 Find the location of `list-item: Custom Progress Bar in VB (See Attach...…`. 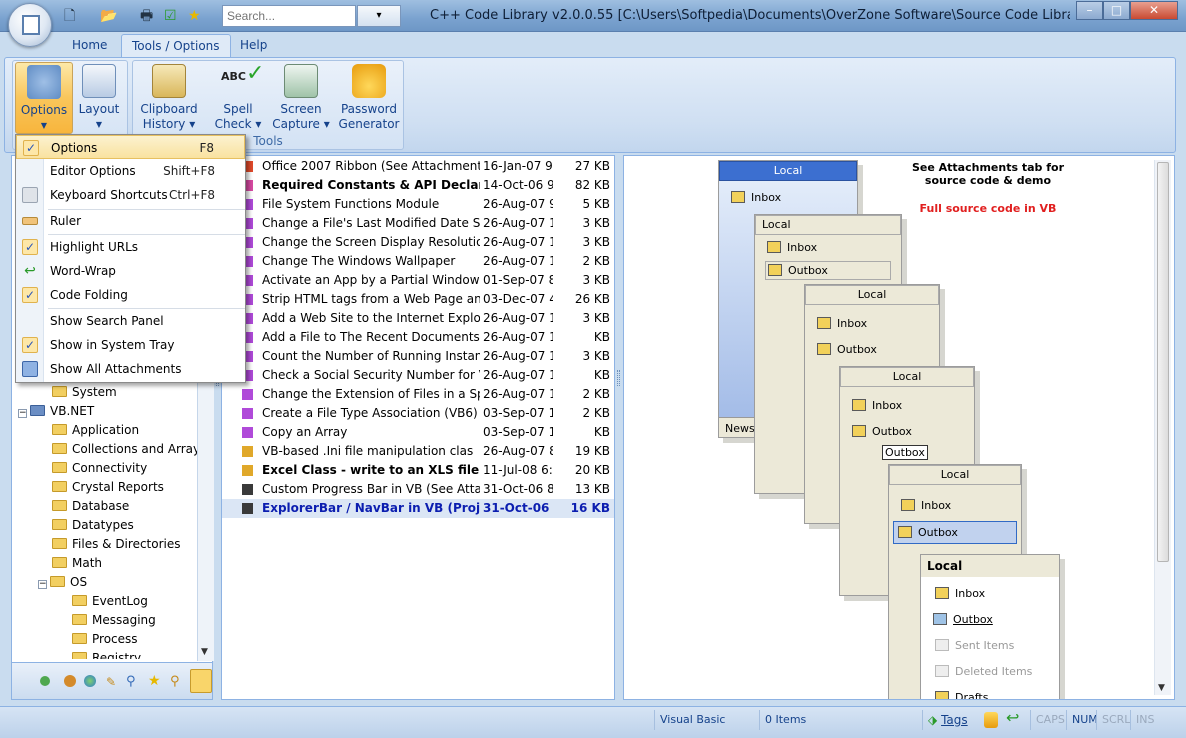

list-item: Custom Progress Bar in VB (See Attach...… is located at coordinates (418, 489).